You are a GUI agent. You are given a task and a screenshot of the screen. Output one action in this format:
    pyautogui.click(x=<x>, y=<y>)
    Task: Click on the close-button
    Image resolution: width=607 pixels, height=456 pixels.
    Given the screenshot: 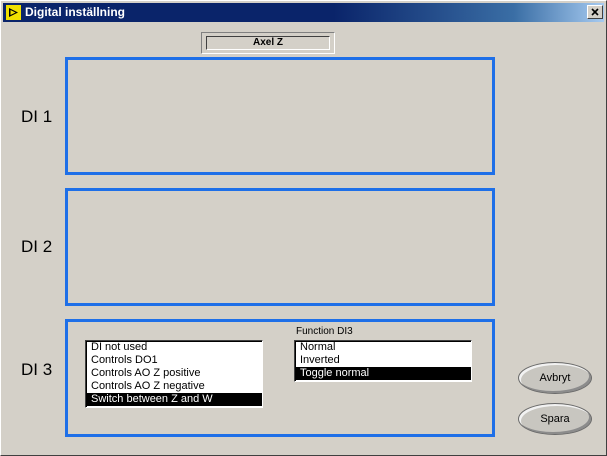 What is the action you would take?
    pyautogui.click(x=595, y=12)
    